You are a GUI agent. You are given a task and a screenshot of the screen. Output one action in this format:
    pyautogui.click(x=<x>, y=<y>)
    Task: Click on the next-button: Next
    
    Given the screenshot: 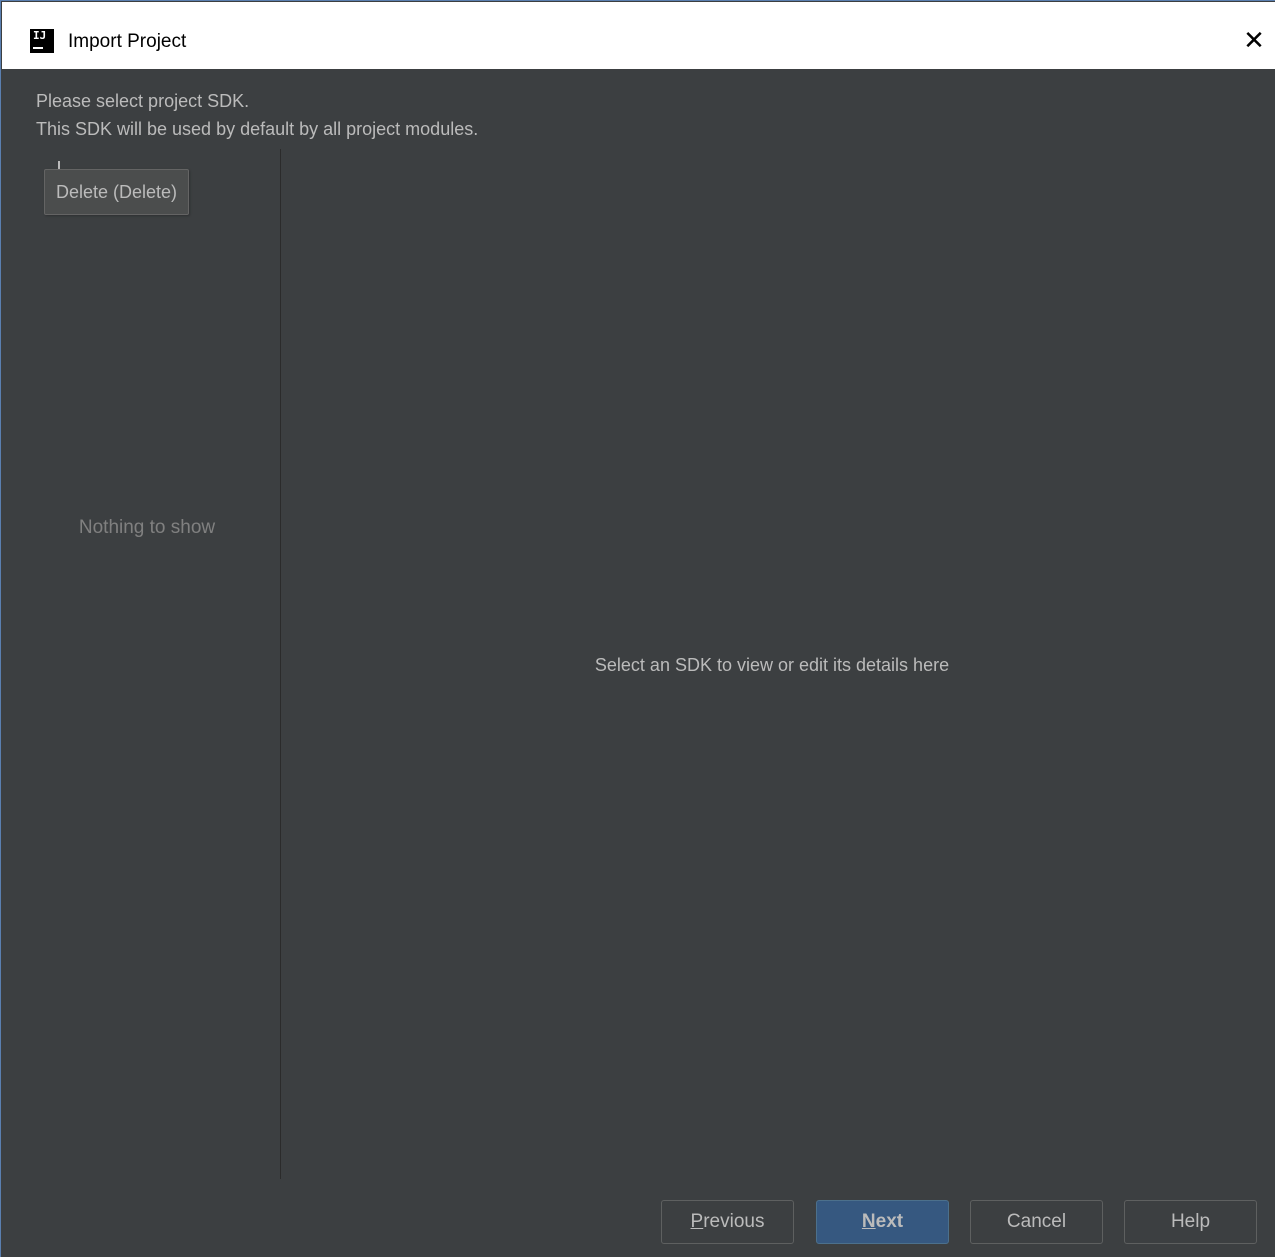 What is the action you would take?
    pyautogui.click(x=882, y=1222)
    